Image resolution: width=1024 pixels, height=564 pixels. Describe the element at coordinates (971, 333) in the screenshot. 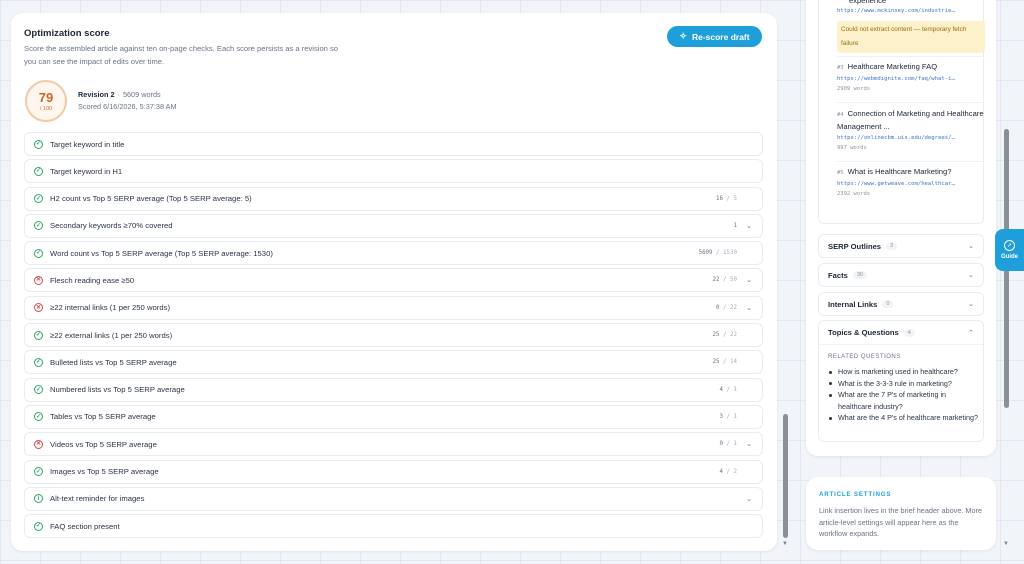

I see `chevron-up-icon: ⌃` at that location.